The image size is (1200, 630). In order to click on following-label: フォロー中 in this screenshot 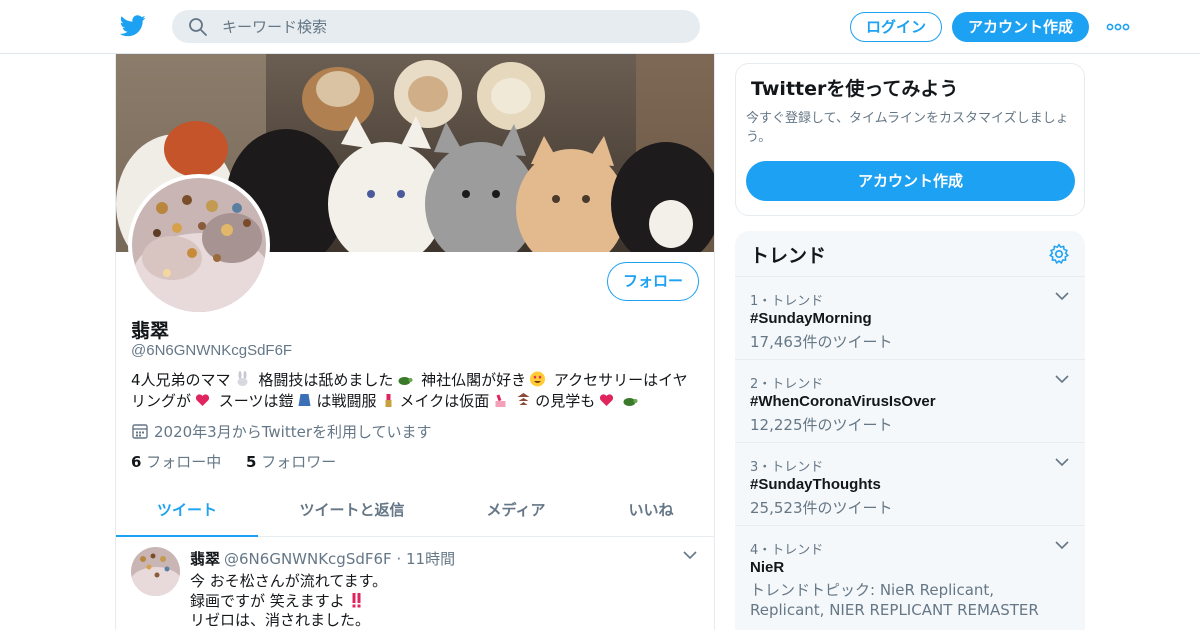, I will do `click(184, 462)`.